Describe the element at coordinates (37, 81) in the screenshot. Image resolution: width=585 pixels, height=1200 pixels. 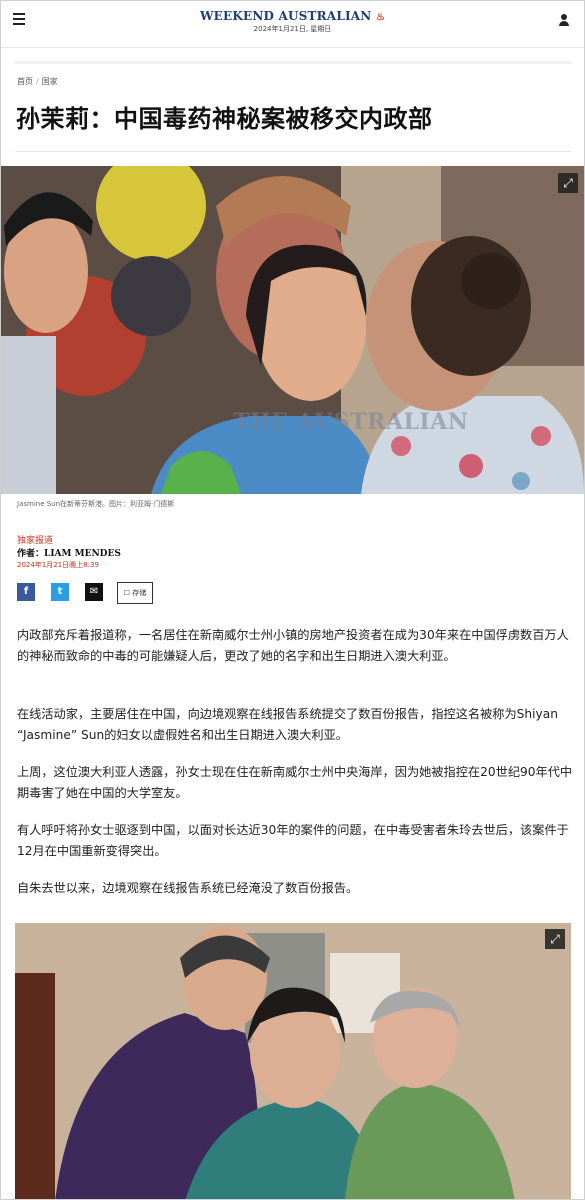
I see `breadcrumb: 首页 / 国家` at that location.